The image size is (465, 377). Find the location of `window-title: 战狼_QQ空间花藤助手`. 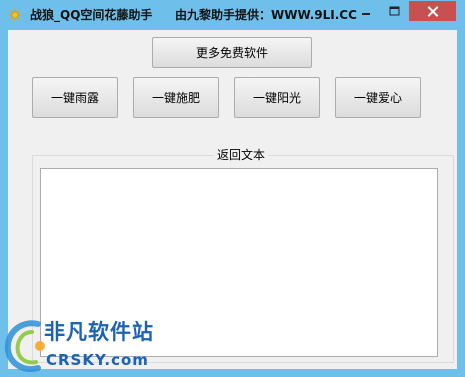

window-title: 战狼_QQ空间花藤助手 is located at coordinates (91, 15).